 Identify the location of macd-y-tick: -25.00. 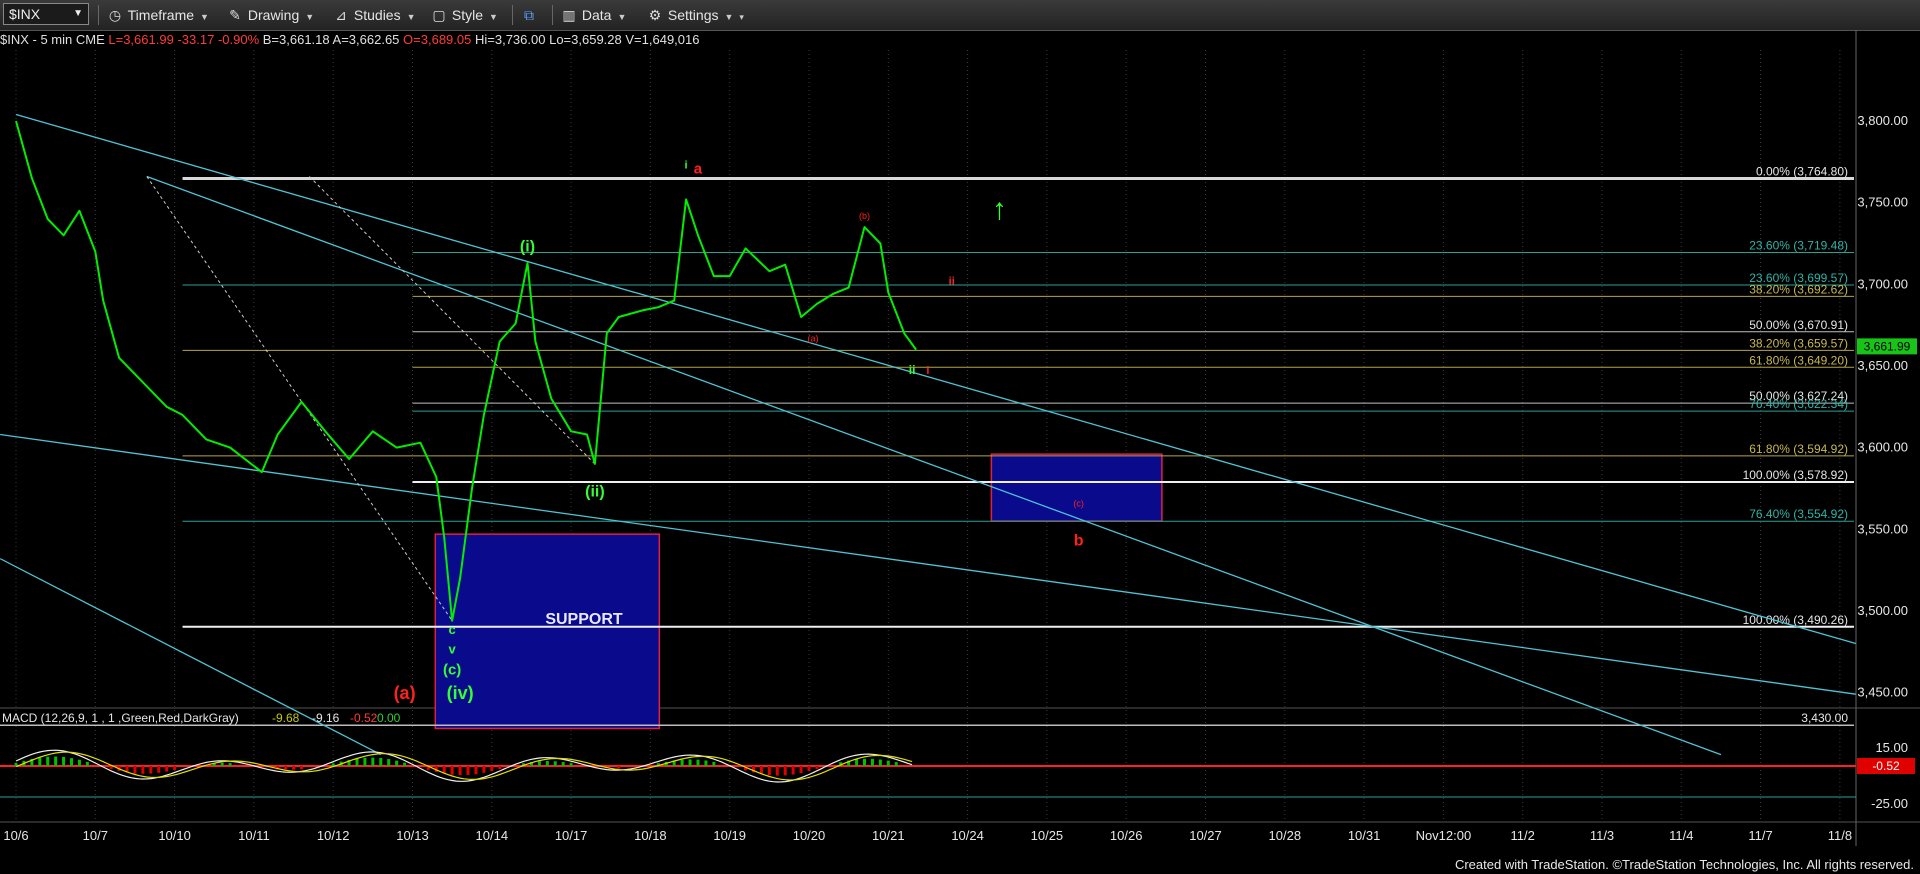
(1889, 803).